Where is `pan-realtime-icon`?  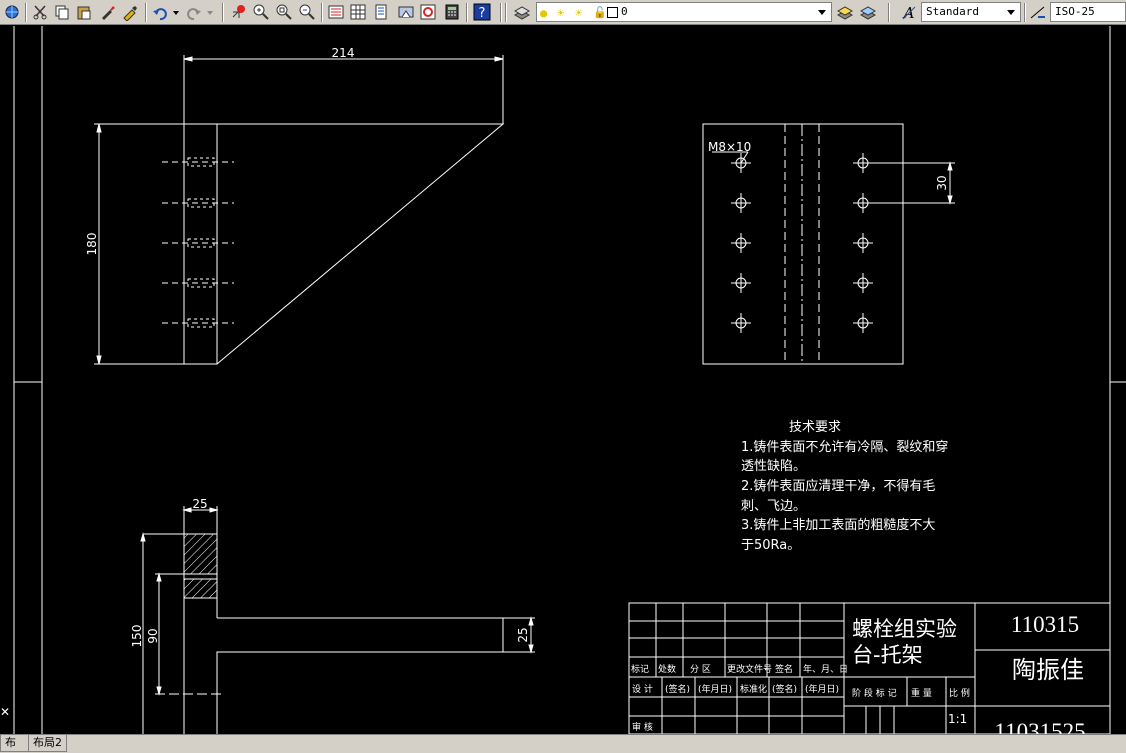 pan-realtime-icon is located at coordinates (238, 12).